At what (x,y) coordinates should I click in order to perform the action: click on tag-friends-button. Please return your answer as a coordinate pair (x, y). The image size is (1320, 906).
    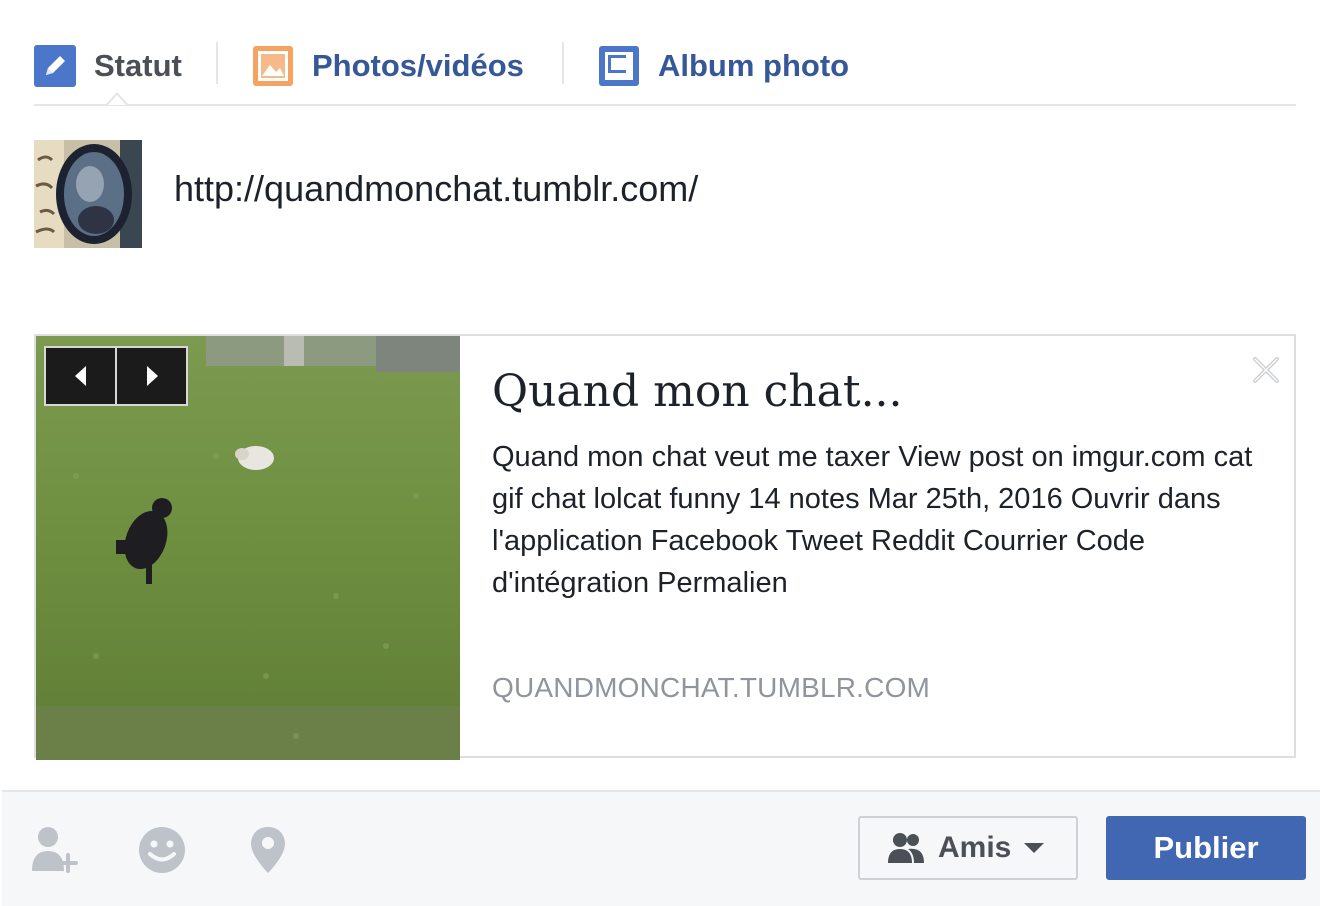
    Looking at the image, I should click on (56, 850).